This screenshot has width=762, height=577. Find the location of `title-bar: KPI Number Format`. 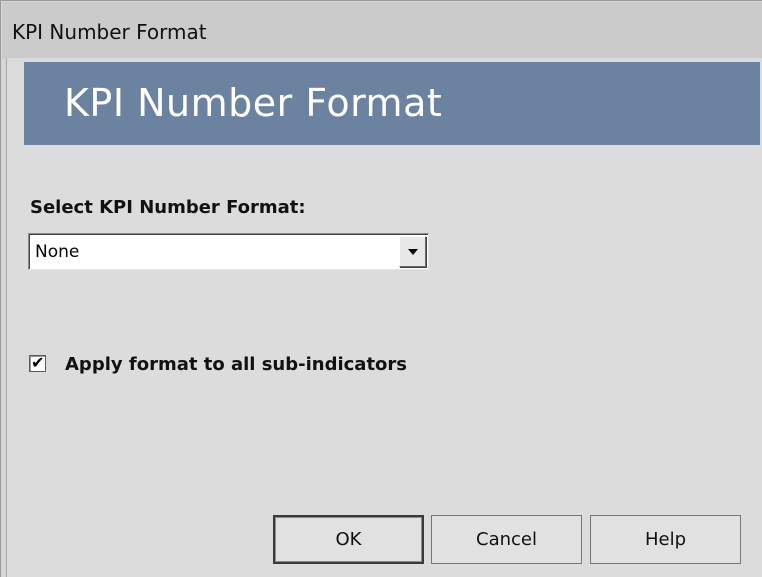

title-bar: KPI Number Format is located at coordinates (382, 30).